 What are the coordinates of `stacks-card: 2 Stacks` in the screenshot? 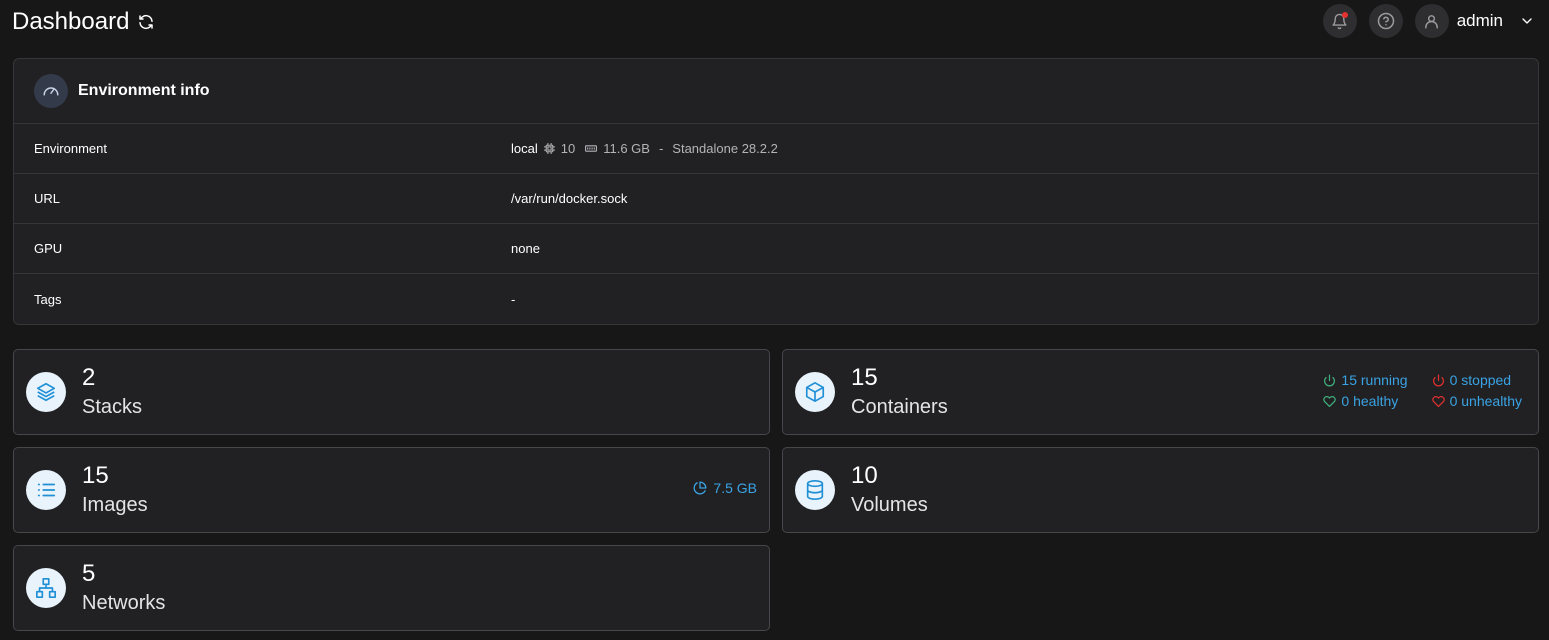 It's located at (391, 392).